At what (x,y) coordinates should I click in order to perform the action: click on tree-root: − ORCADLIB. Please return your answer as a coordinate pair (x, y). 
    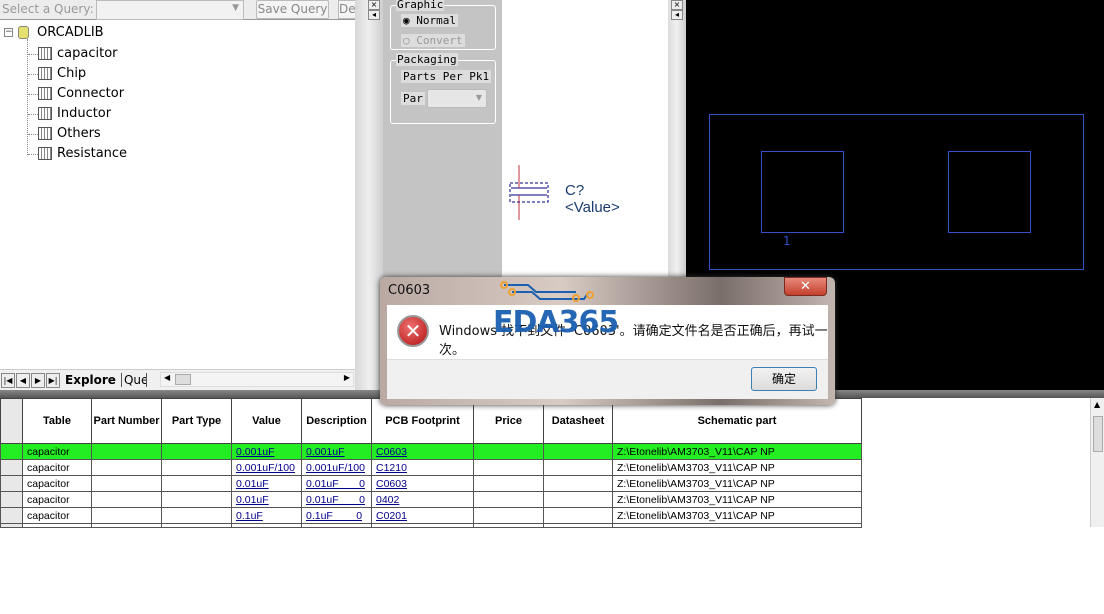
    Looking at the image, I should click on (54, 32).